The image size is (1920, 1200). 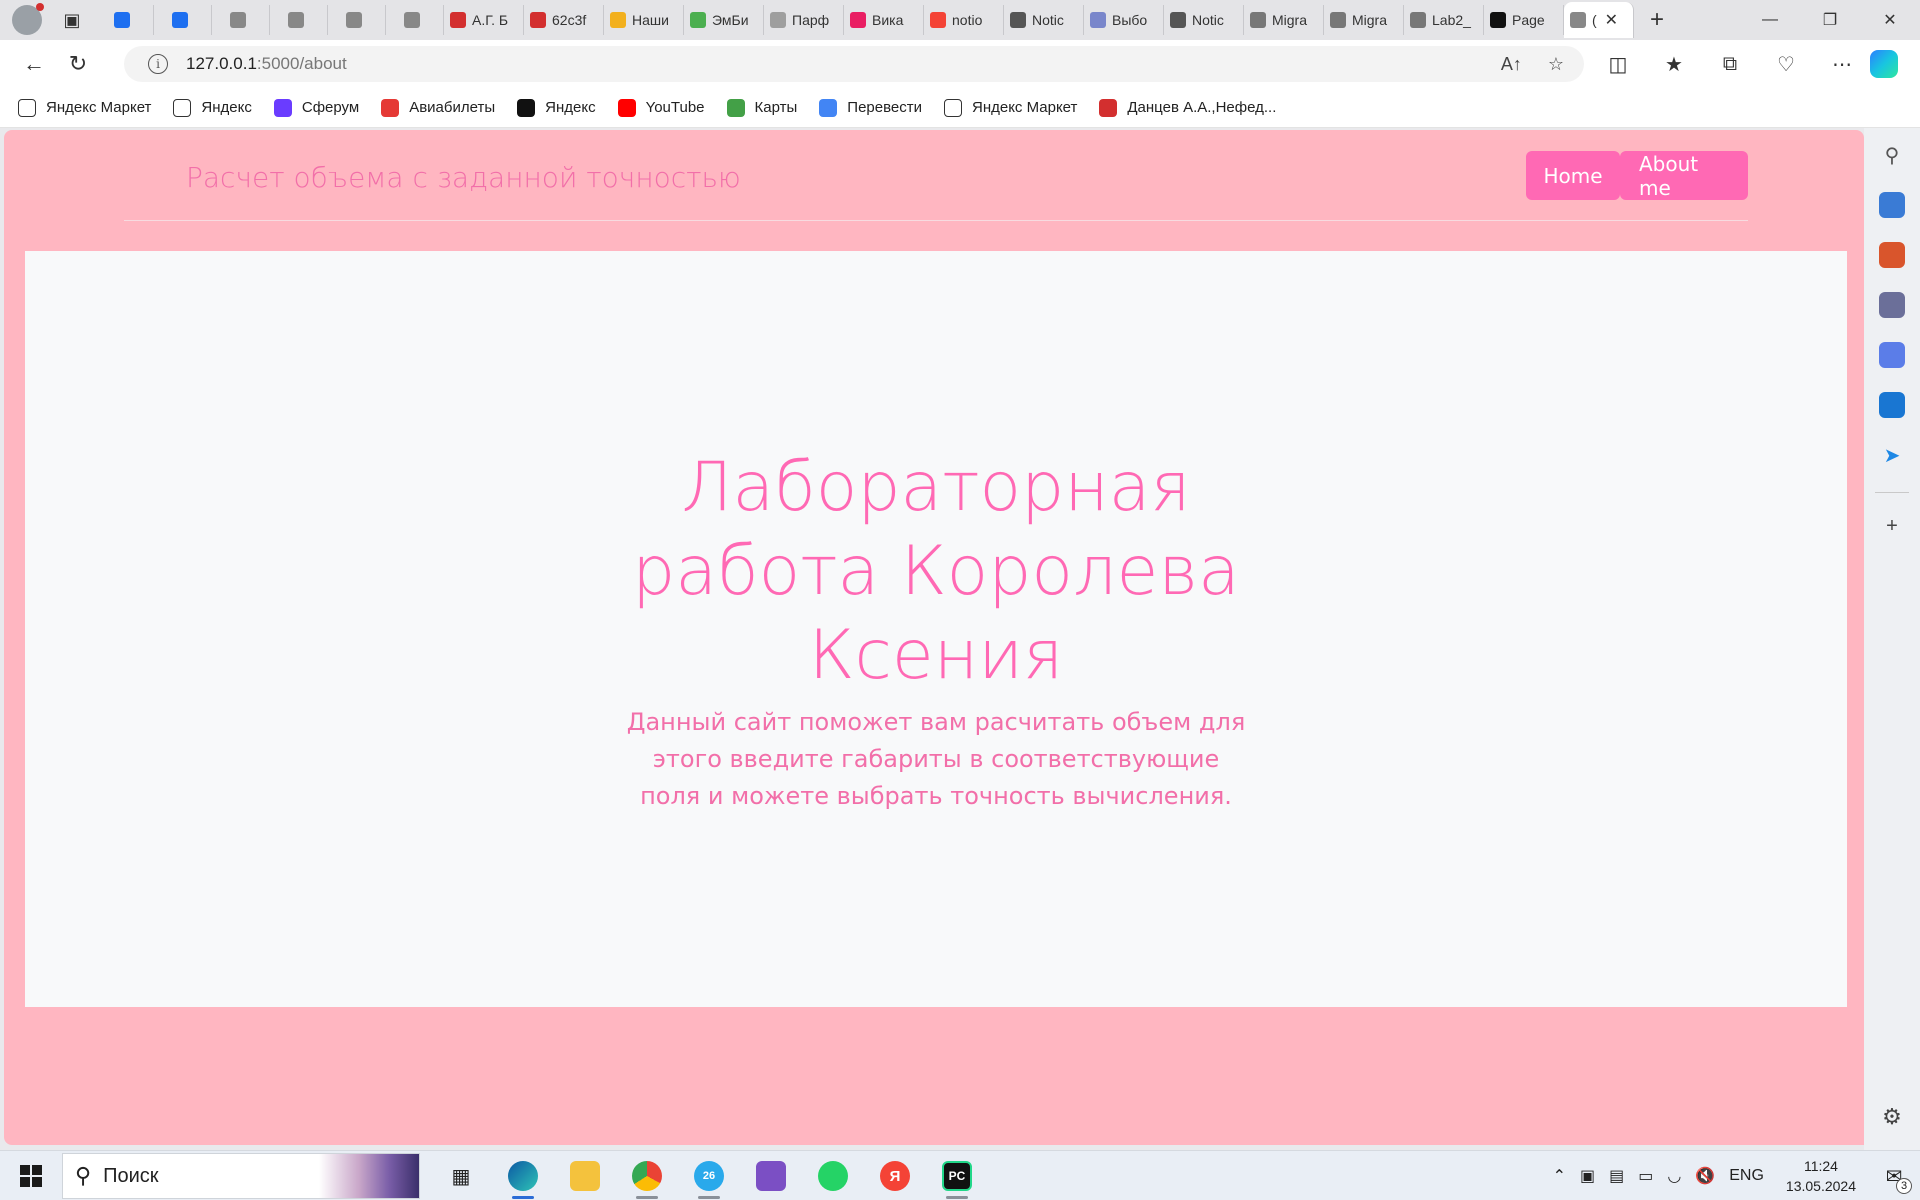 I want to click on bookmark-item: Сферум, so click(x=316, y=107).